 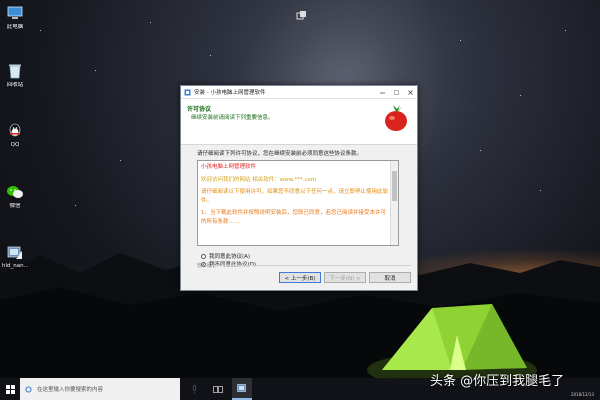 I want to click on microphone-icon, so click(x=194, y=388).